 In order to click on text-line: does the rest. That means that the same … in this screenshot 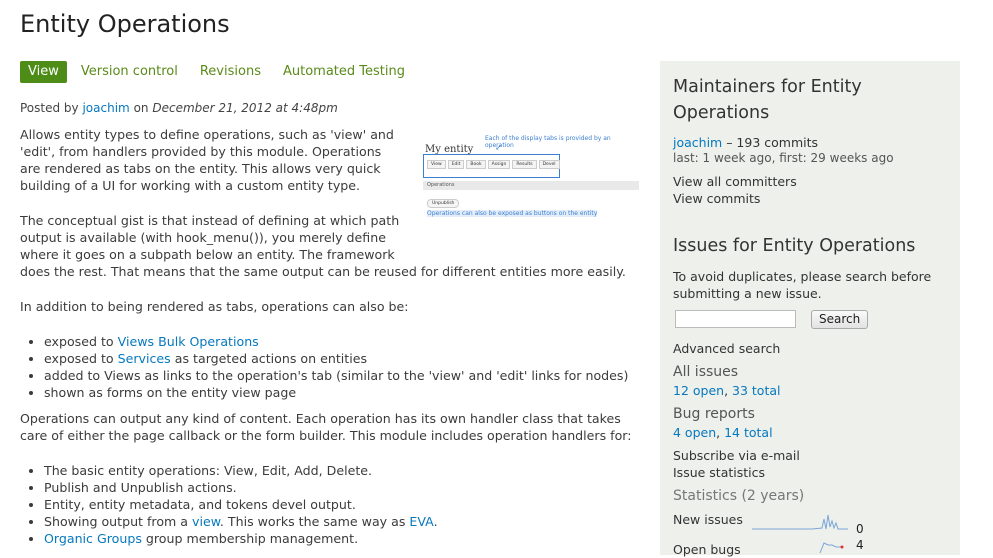, I will do `click(323, 271)`.